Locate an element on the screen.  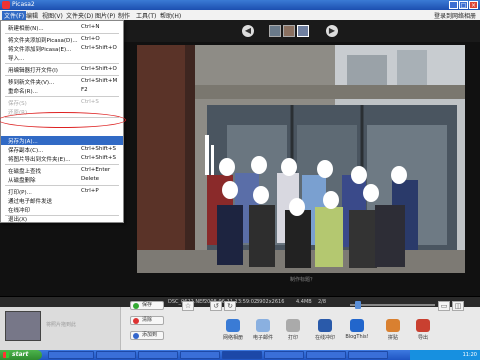
collage-icon is located at coordinates (393, 325).